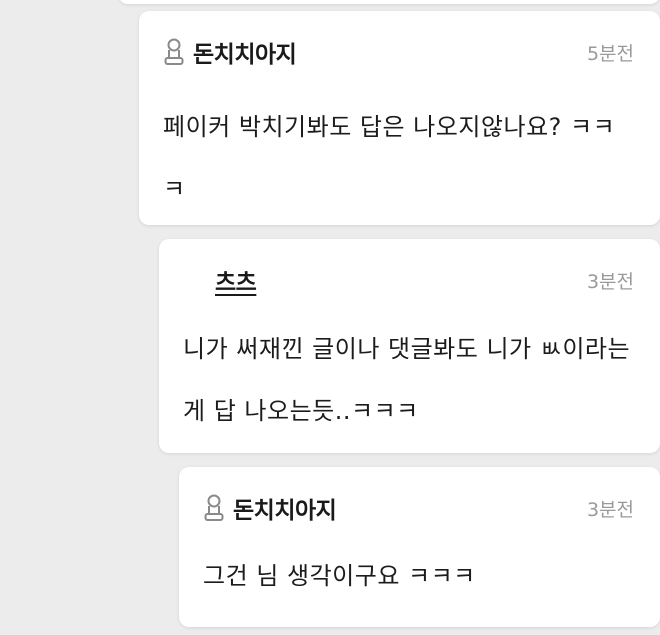 This screenshot has width=660, height=635. I want to click on previous-comment-card, so click(389, 2).